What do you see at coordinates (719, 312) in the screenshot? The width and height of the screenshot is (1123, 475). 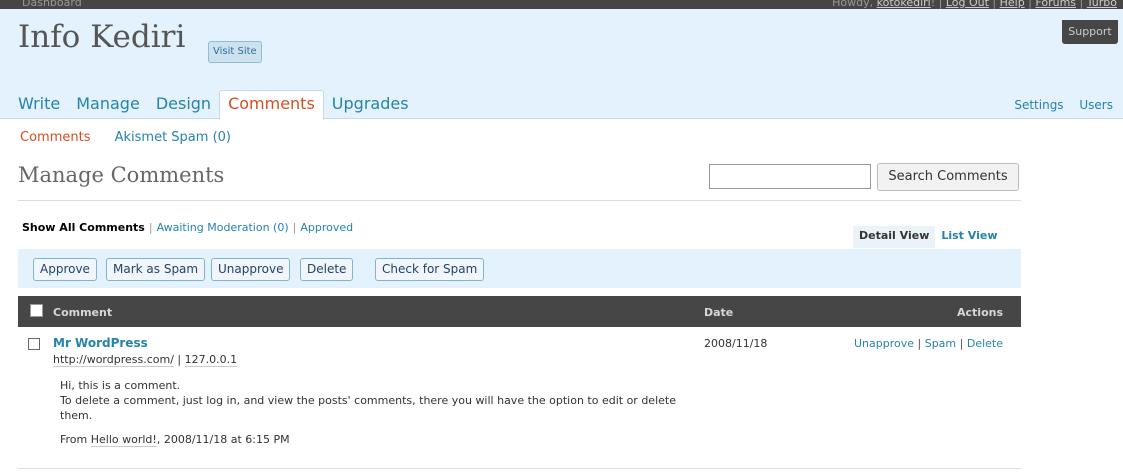 I see `column-header-date: Date` at bounding box center [719, 312].